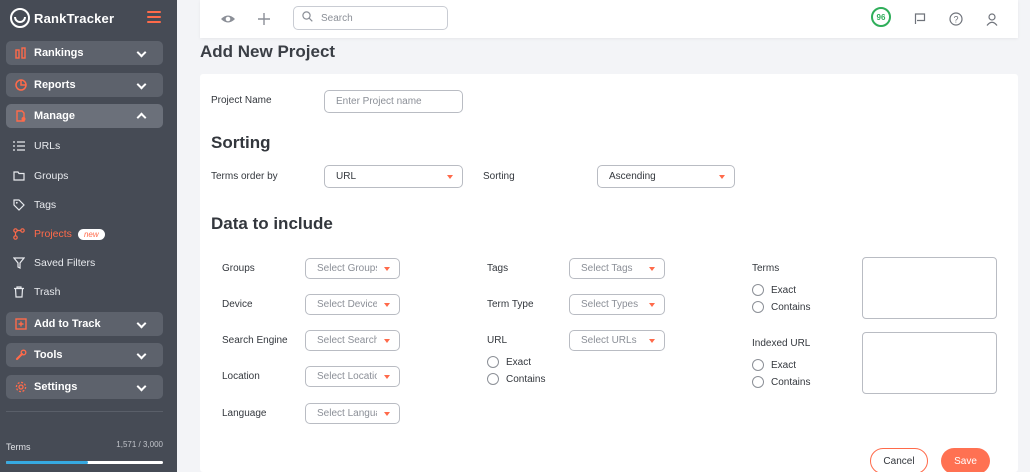  I want to click on nav-manage: Manage, so click(84, 116).